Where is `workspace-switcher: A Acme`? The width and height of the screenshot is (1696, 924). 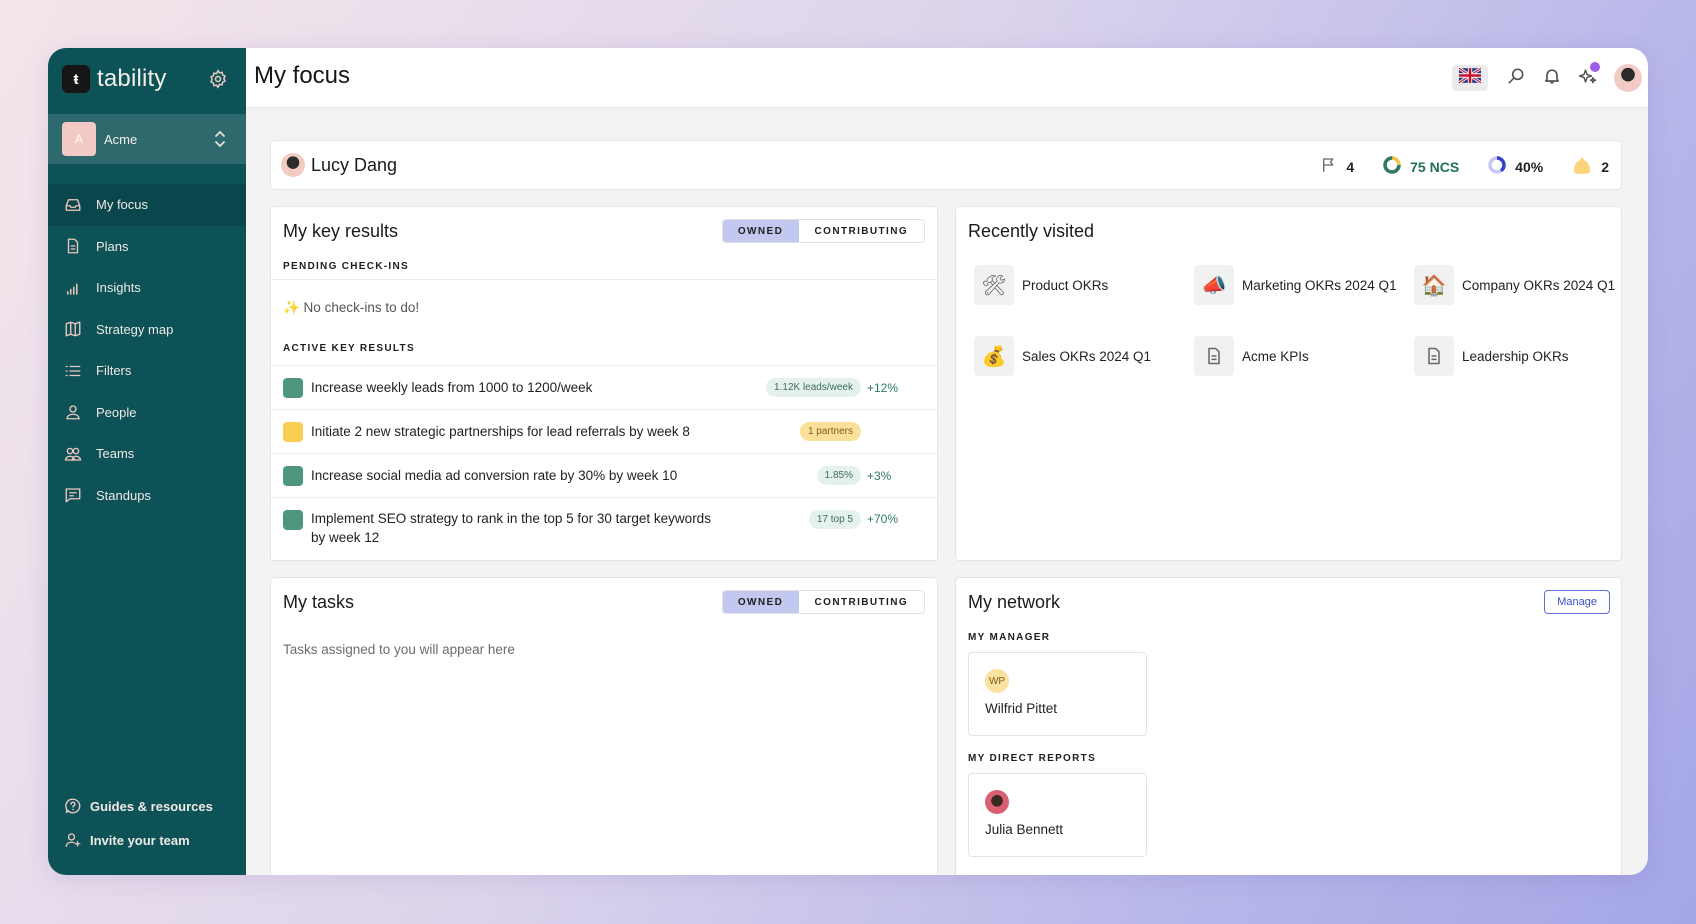
workspace-switcher: A Acme is located at coordinates (147, 139).